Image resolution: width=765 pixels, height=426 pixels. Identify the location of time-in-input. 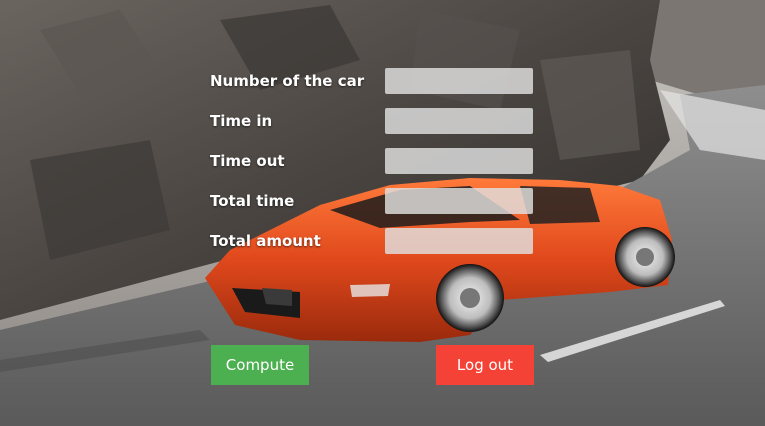
(459, 121).